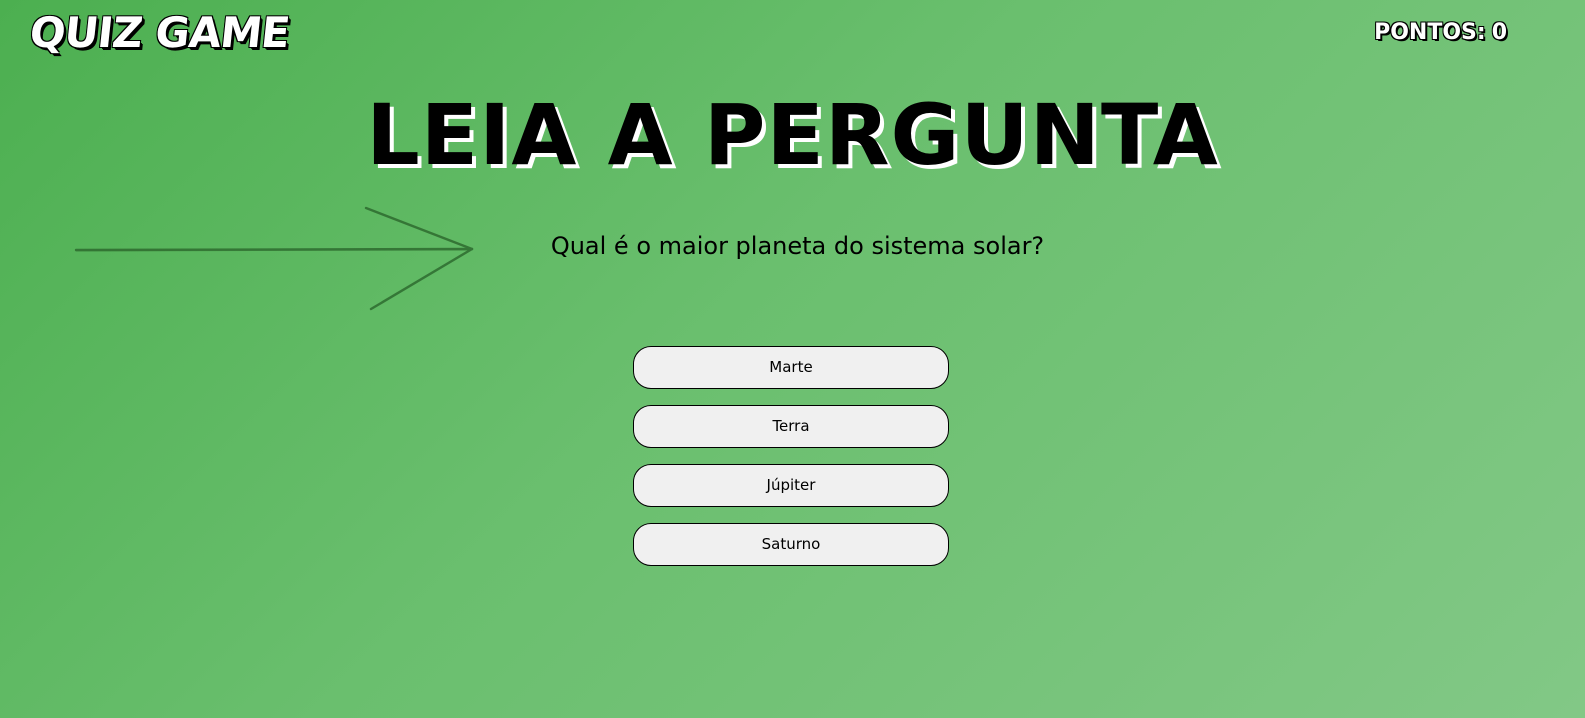 The image size is (1585, 718). What do you see at coordinates (159, 32) in the screenshot?
I see `logo: QUIZ GAME` at bounding box center [159, 32].